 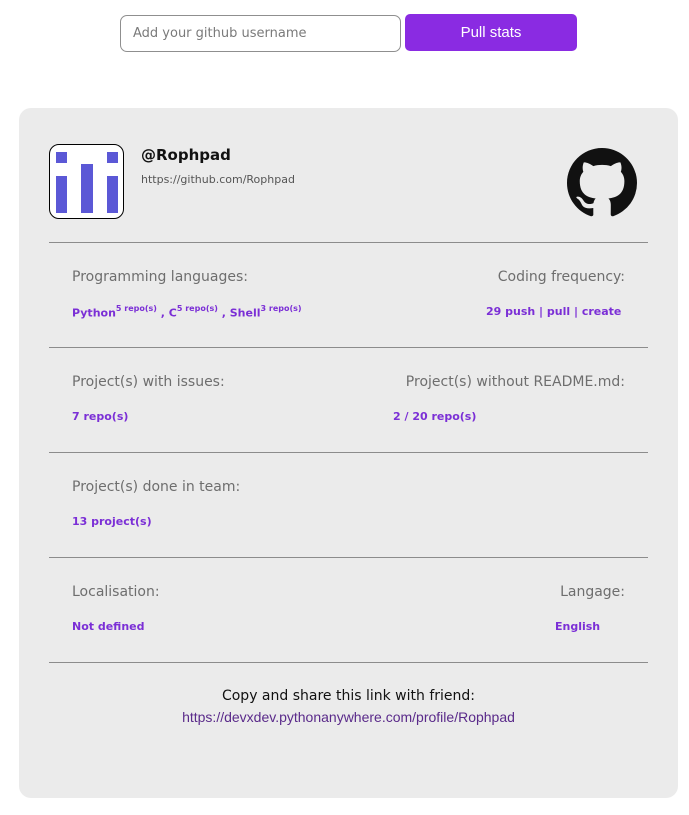 What do you see at coordinates (515, 382) in the screenshot?
I see `readme-label: Project(s) without README.md:` at bounding box center [515, 382].